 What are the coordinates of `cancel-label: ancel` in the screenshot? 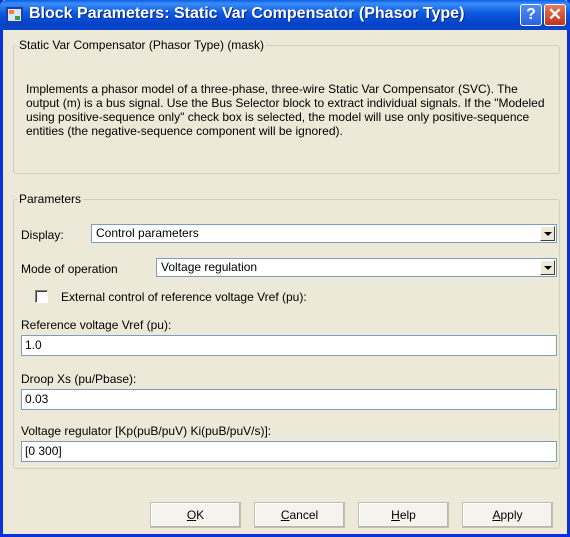 It's located at (304, 515).